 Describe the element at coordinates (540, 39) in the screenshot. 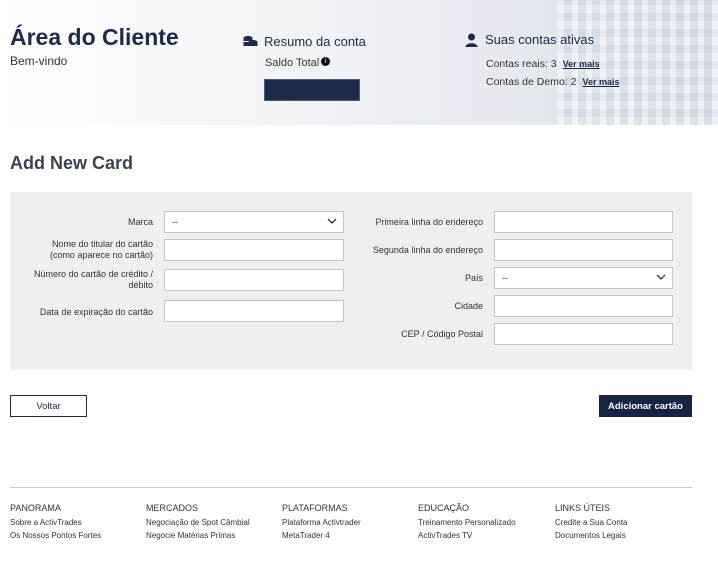

I see `active-accounts-heading: Suas contas ativas` at that location.